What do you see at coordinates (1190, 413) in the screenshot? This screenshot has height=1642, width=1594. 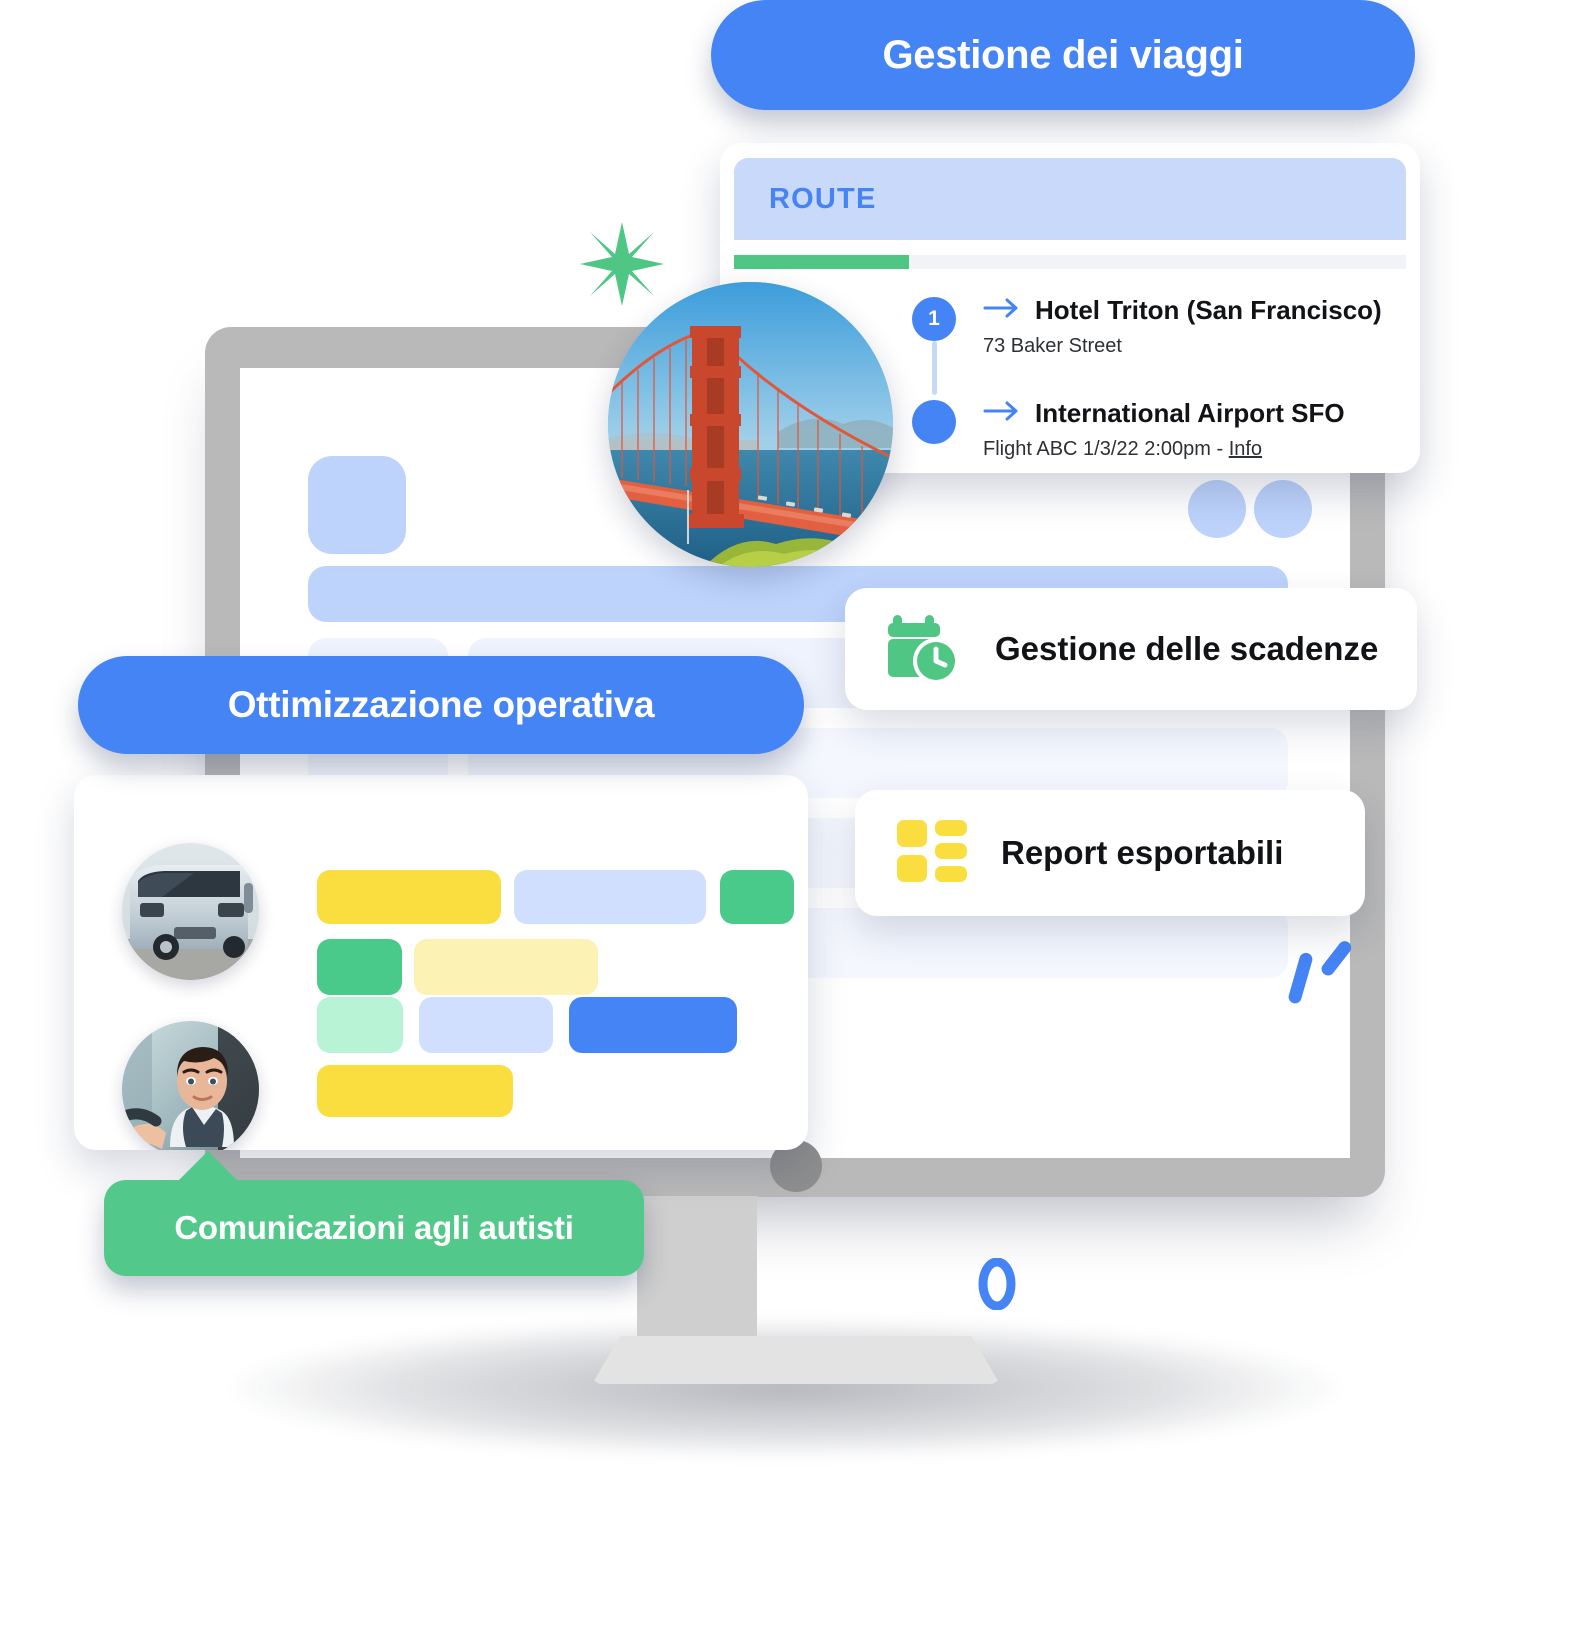 I see `route-step-title: International Airport SFO` at bounding box center [1190, 413].